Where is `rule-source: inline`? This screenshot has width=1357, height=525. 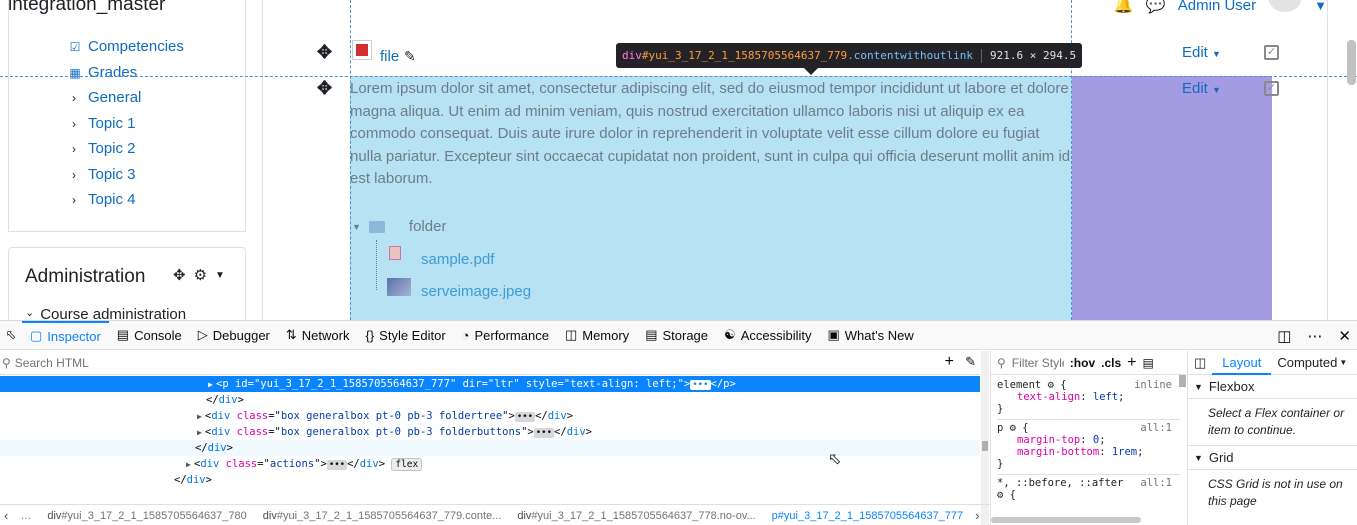 rule-source: inline is located at coordinates (1153, 385).